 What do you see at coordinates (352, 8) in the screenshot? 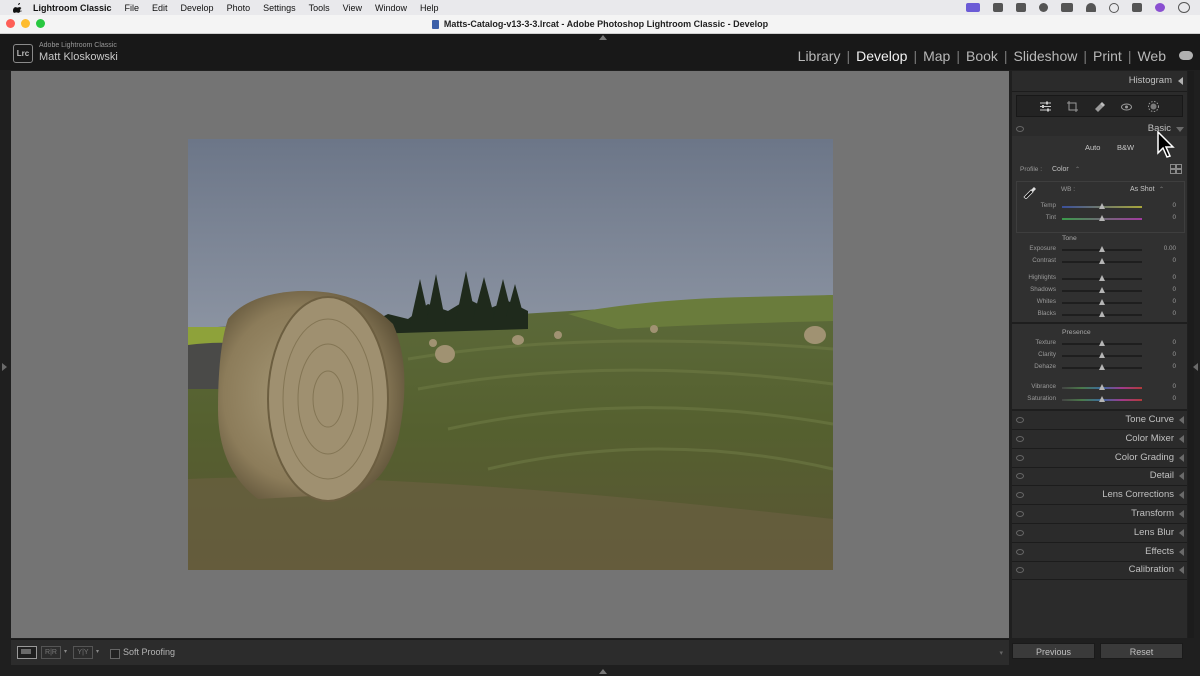
I see `menu-view: View` at bounding box center [352, 8].